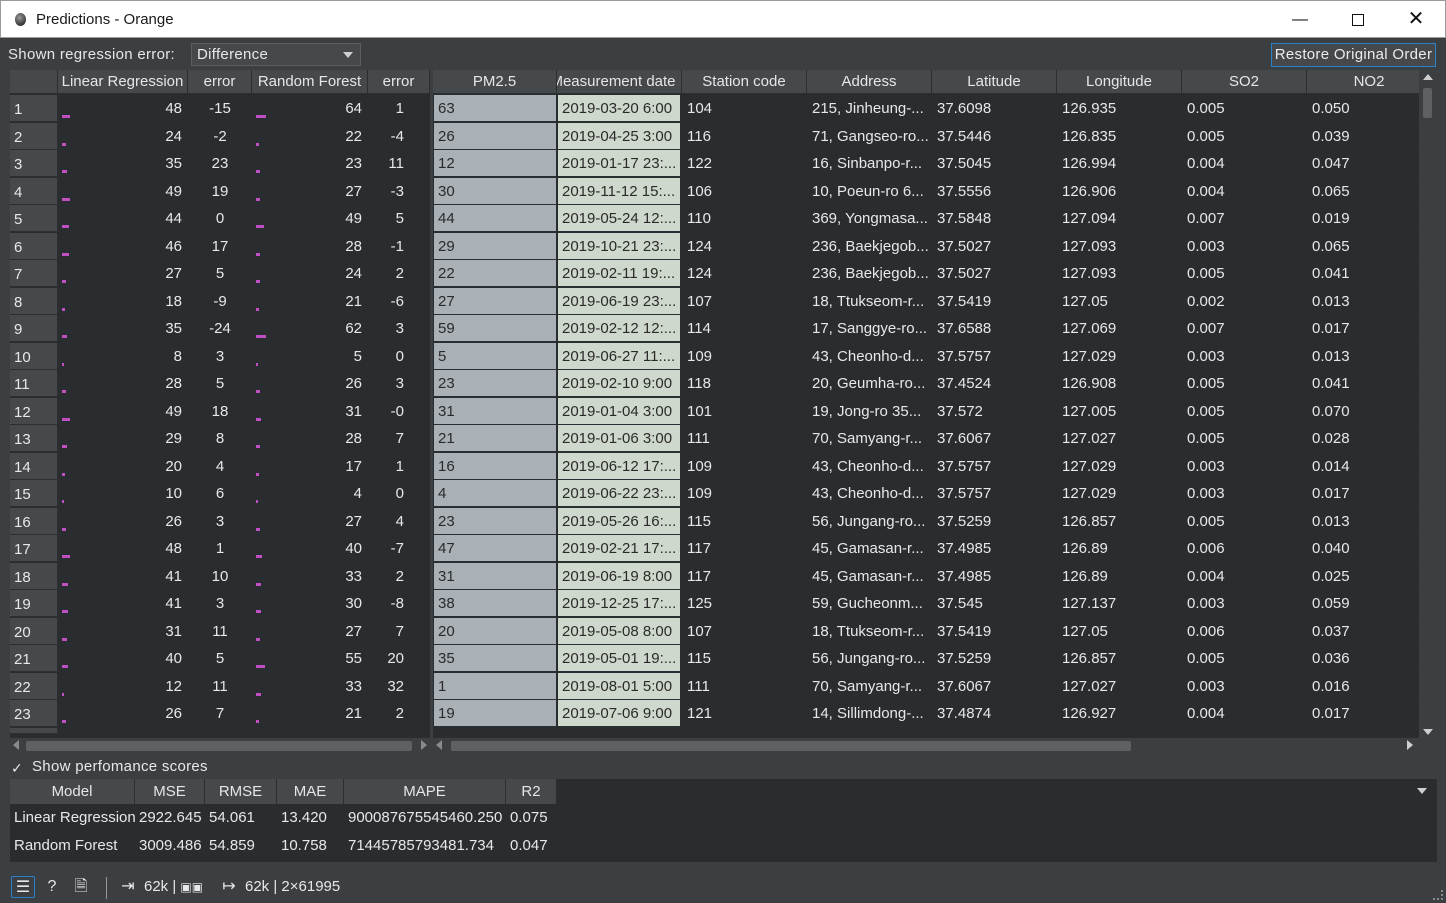 The height and width of the screenshot is (903, 1446). I want to click on table-row: 9 35 -24 62 3, so click(220, 328).